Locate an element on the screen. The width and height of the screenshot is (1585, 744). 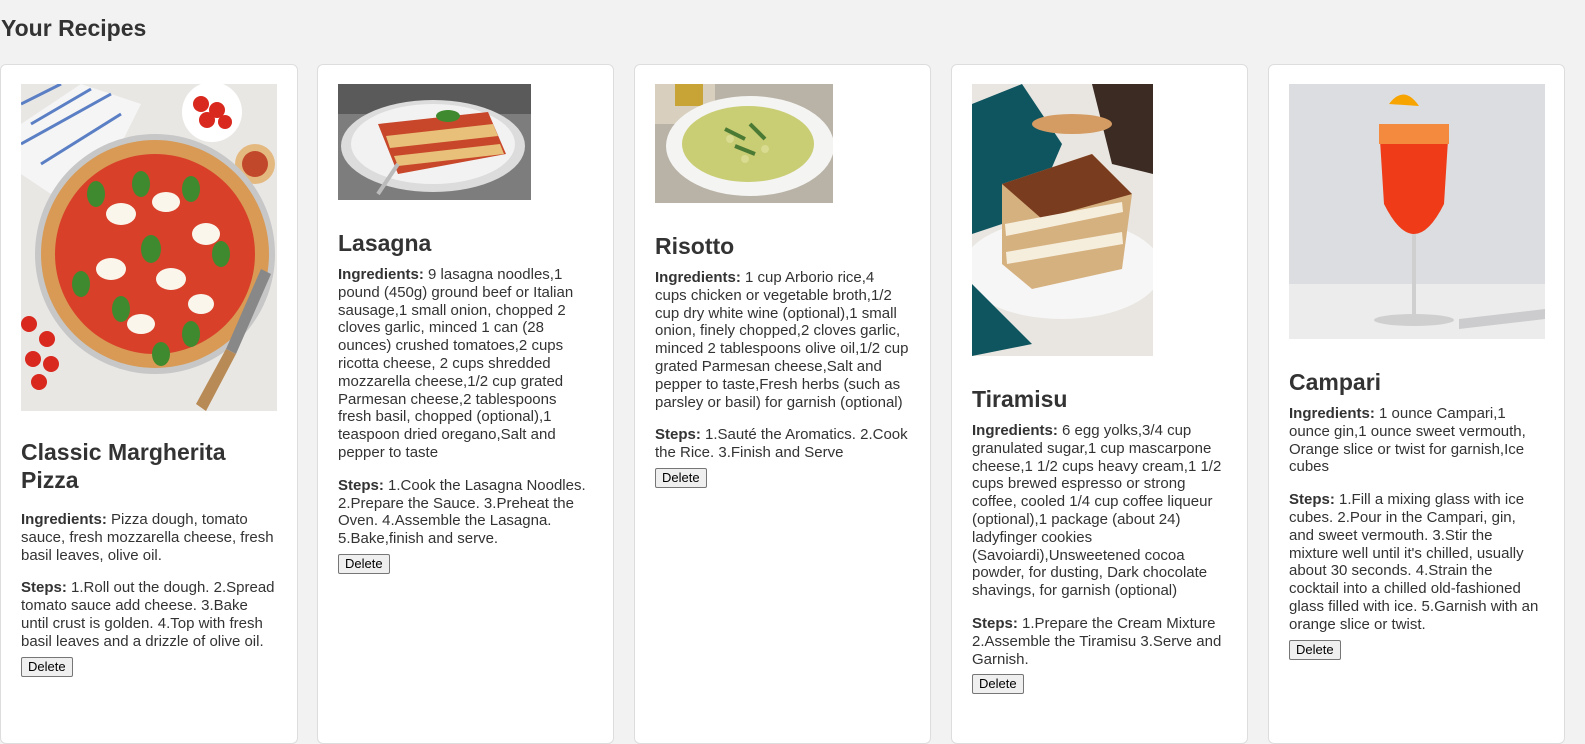
campari-image is located at coordinates (1417, 211).